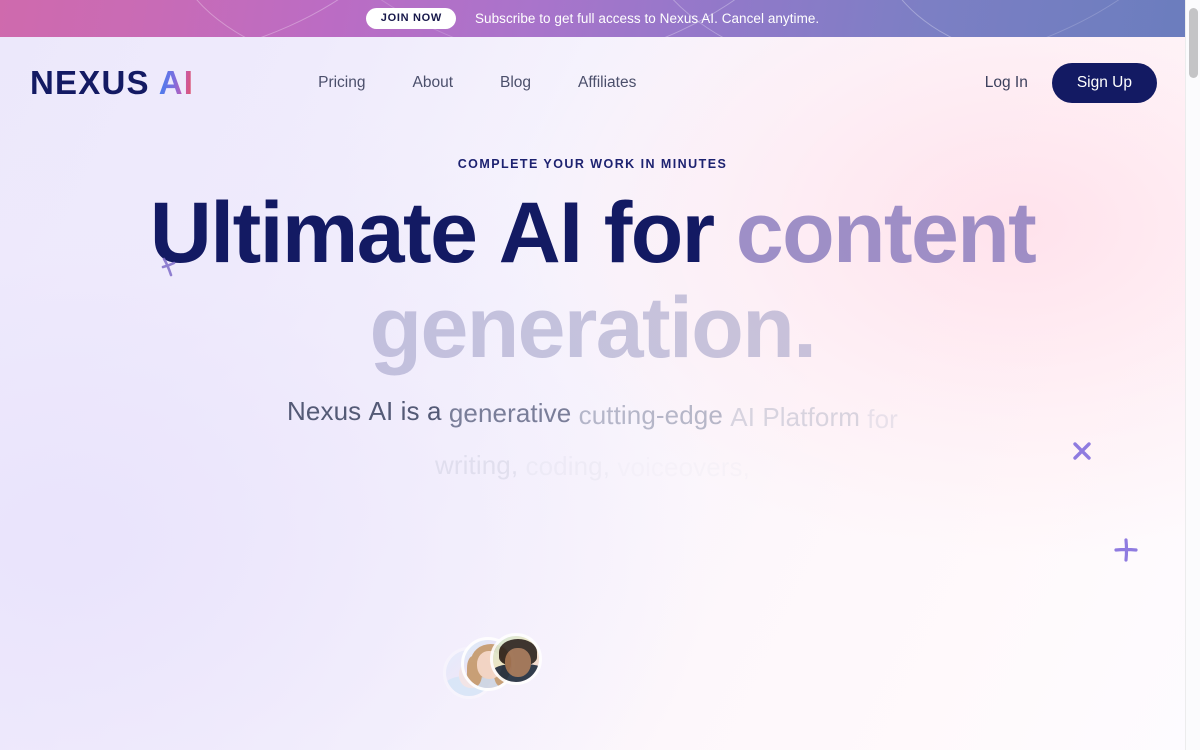 This screenshot has width=1200, height=750. I want to click on word: coding,, so click(568, 466).